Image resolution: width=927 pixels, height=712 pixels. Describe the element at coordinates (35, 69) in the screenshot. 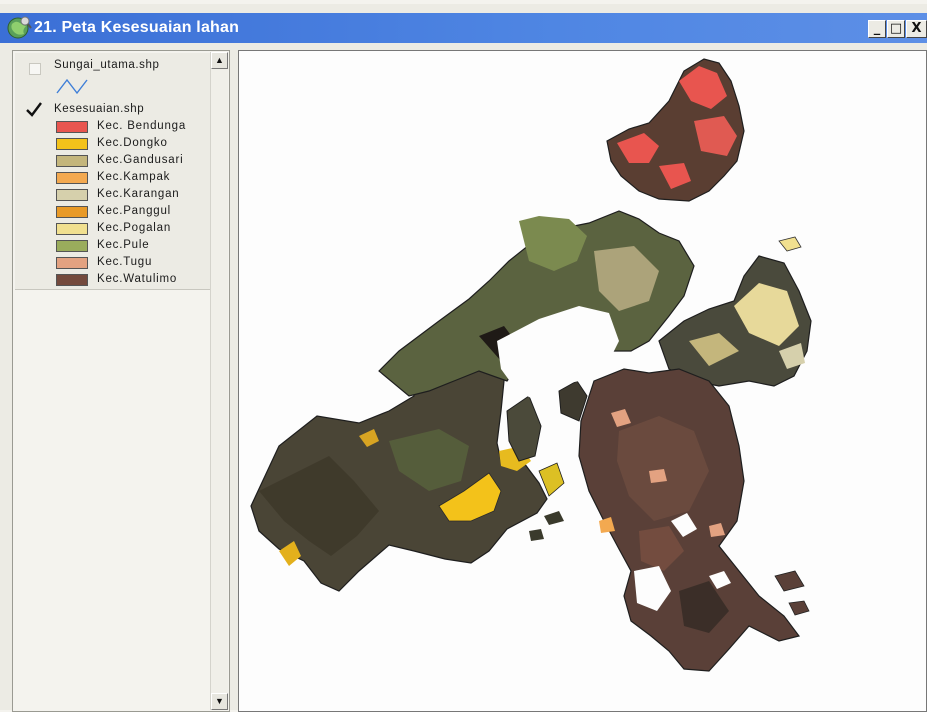

I see `layer-visibility-checkbox-sungai` at that location.